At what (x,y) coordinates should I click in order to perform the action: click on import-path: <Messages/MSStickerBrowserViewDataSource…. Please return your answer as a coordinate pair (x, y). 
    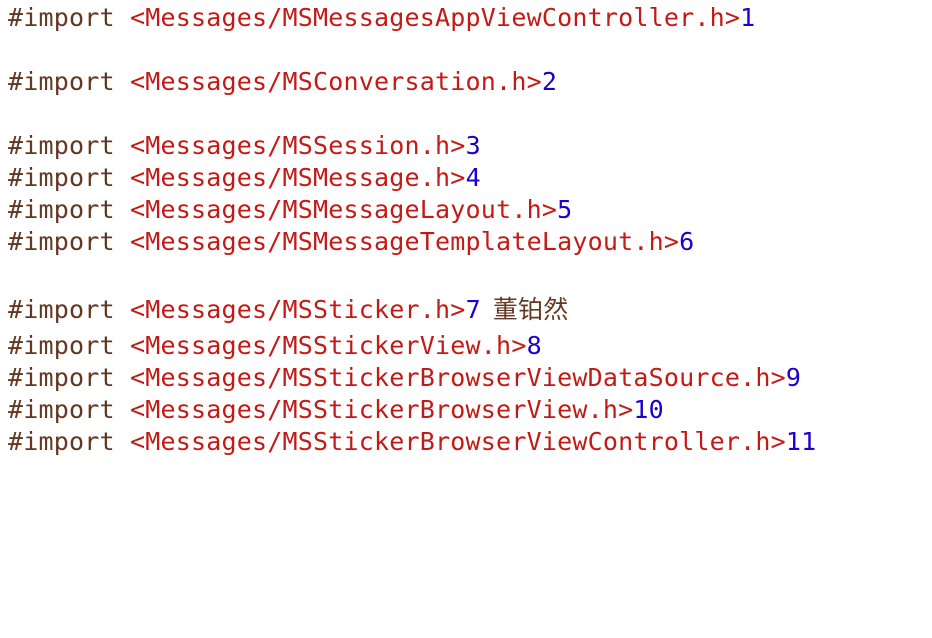
    Looking at the image, I should click on (458, 377).